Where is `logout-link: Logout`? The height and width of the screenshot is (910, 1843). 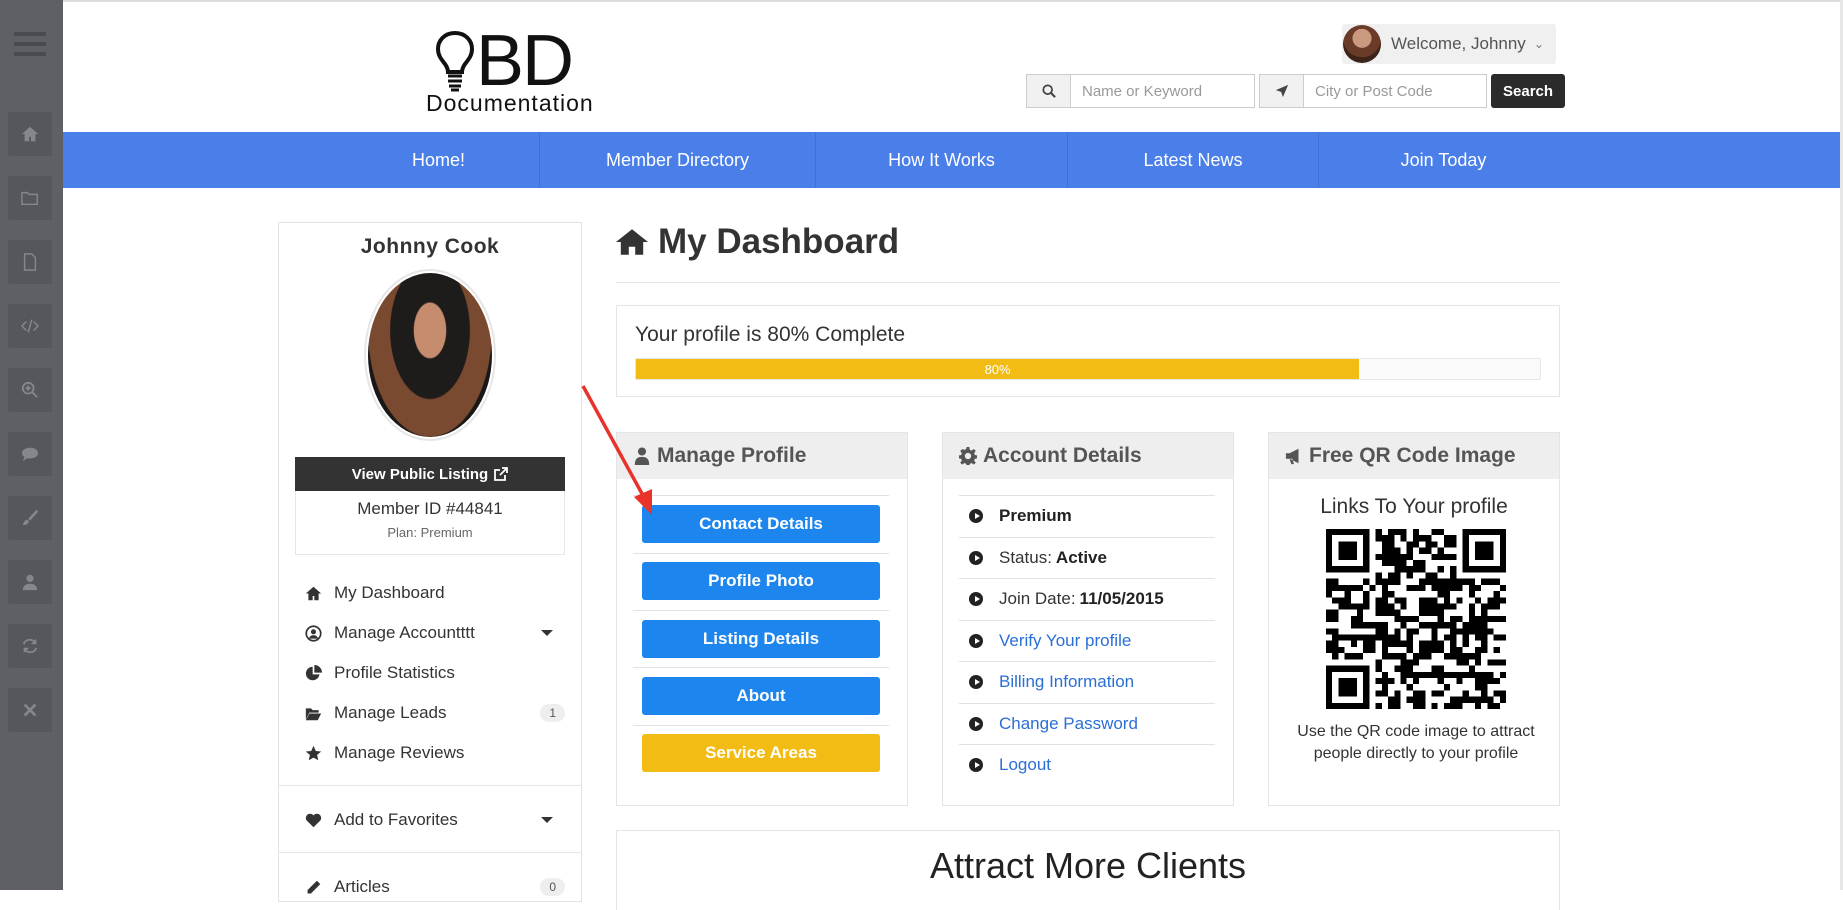
logout-link: Logout is located at coordinates (1025, 765).